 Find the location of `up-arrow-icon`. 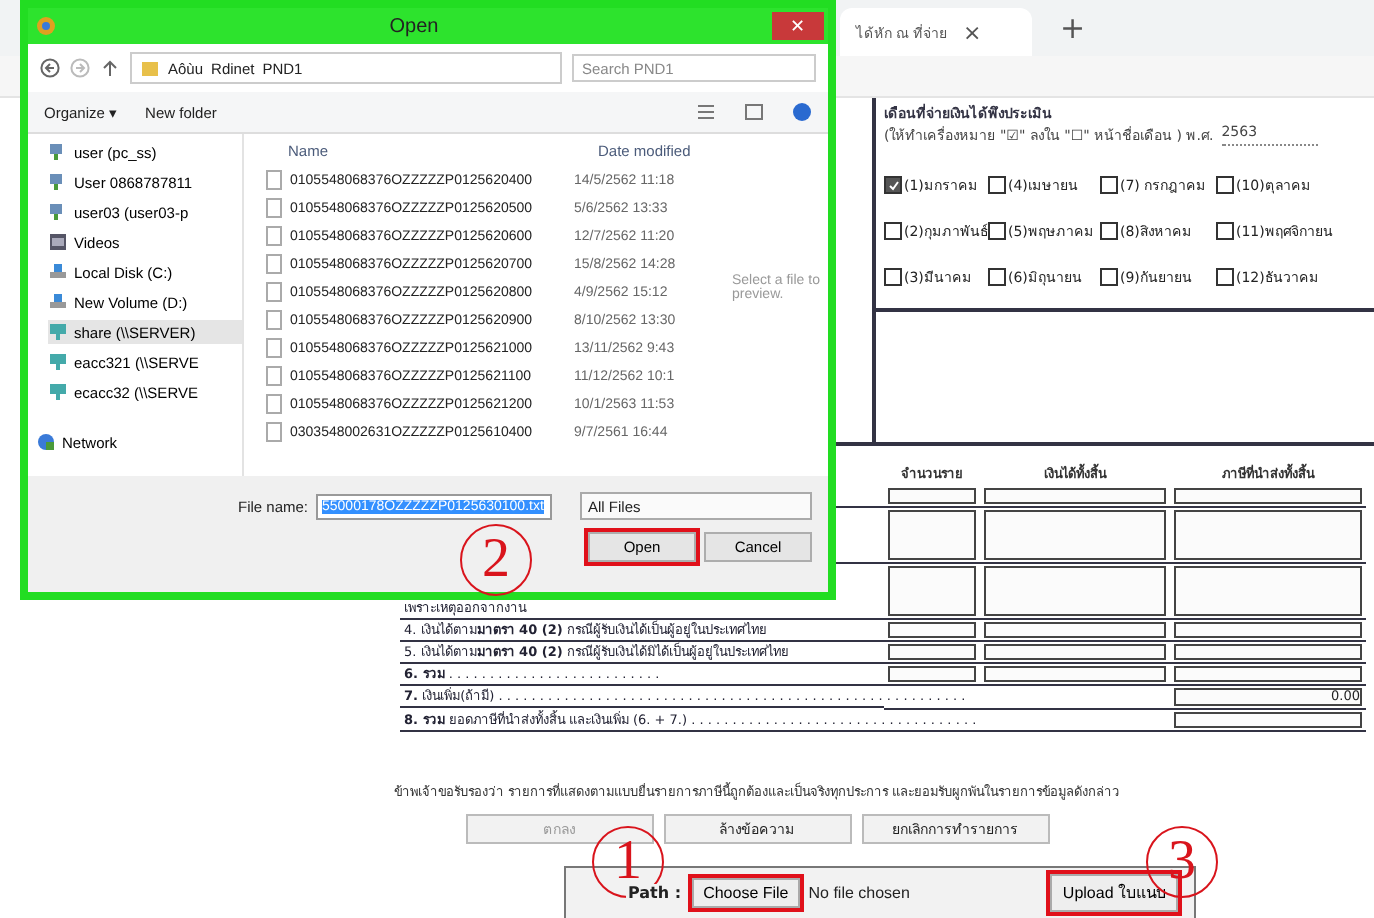

up-arrow-icon is located at coordinates (110, 68).